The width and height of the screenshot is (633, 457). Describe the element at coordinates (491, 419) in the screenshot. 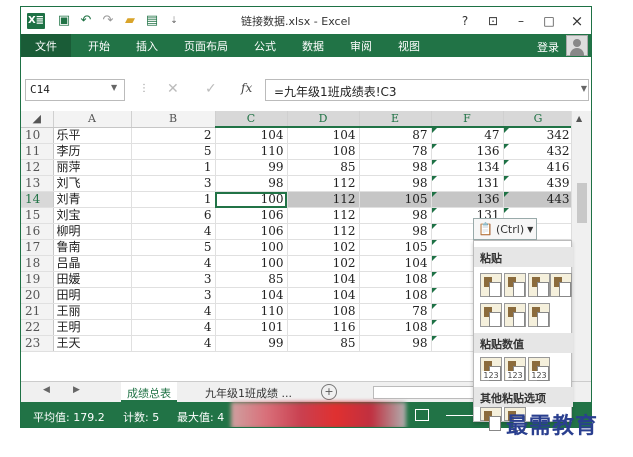

I see `paste-formatting-icon` at that location.